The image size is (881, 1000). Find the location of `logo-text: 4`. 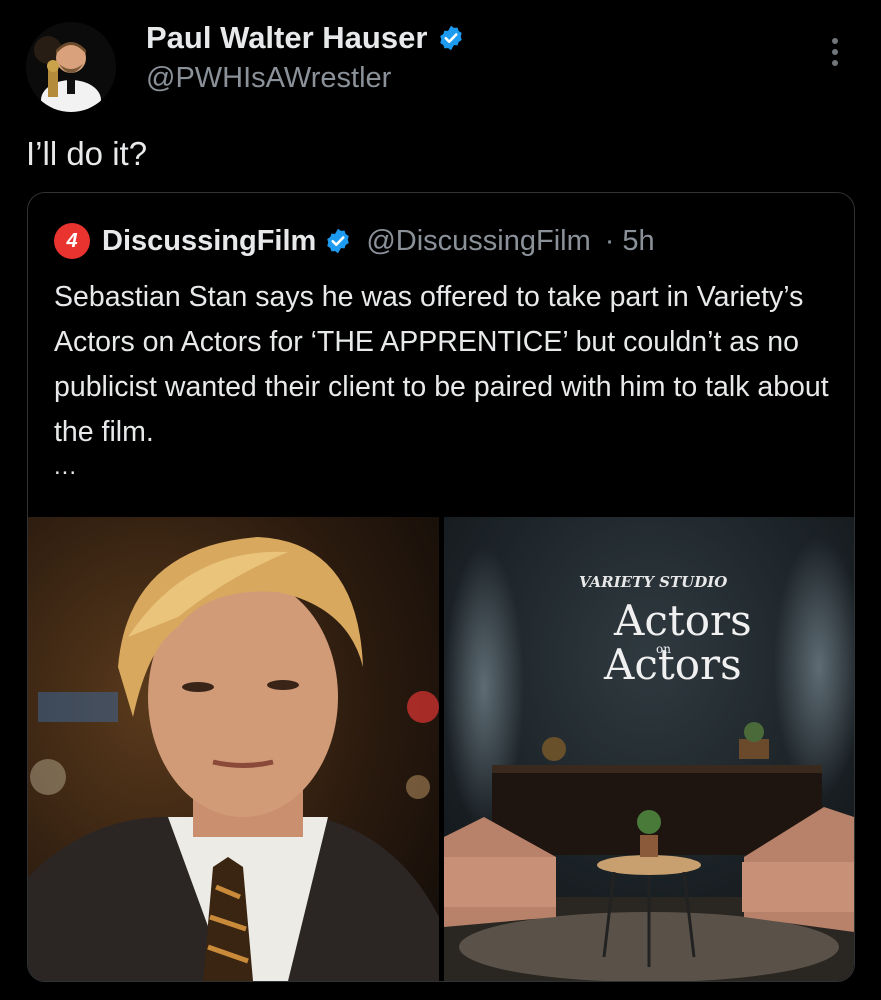

logo-text: 4 is located at coordinates (72, 240).